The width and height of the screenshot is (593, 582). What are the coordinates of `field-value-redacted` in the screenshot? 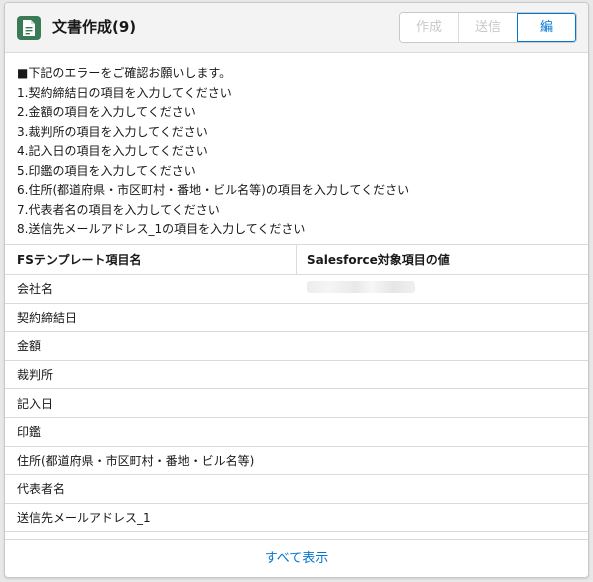 It's located at (356, 288).